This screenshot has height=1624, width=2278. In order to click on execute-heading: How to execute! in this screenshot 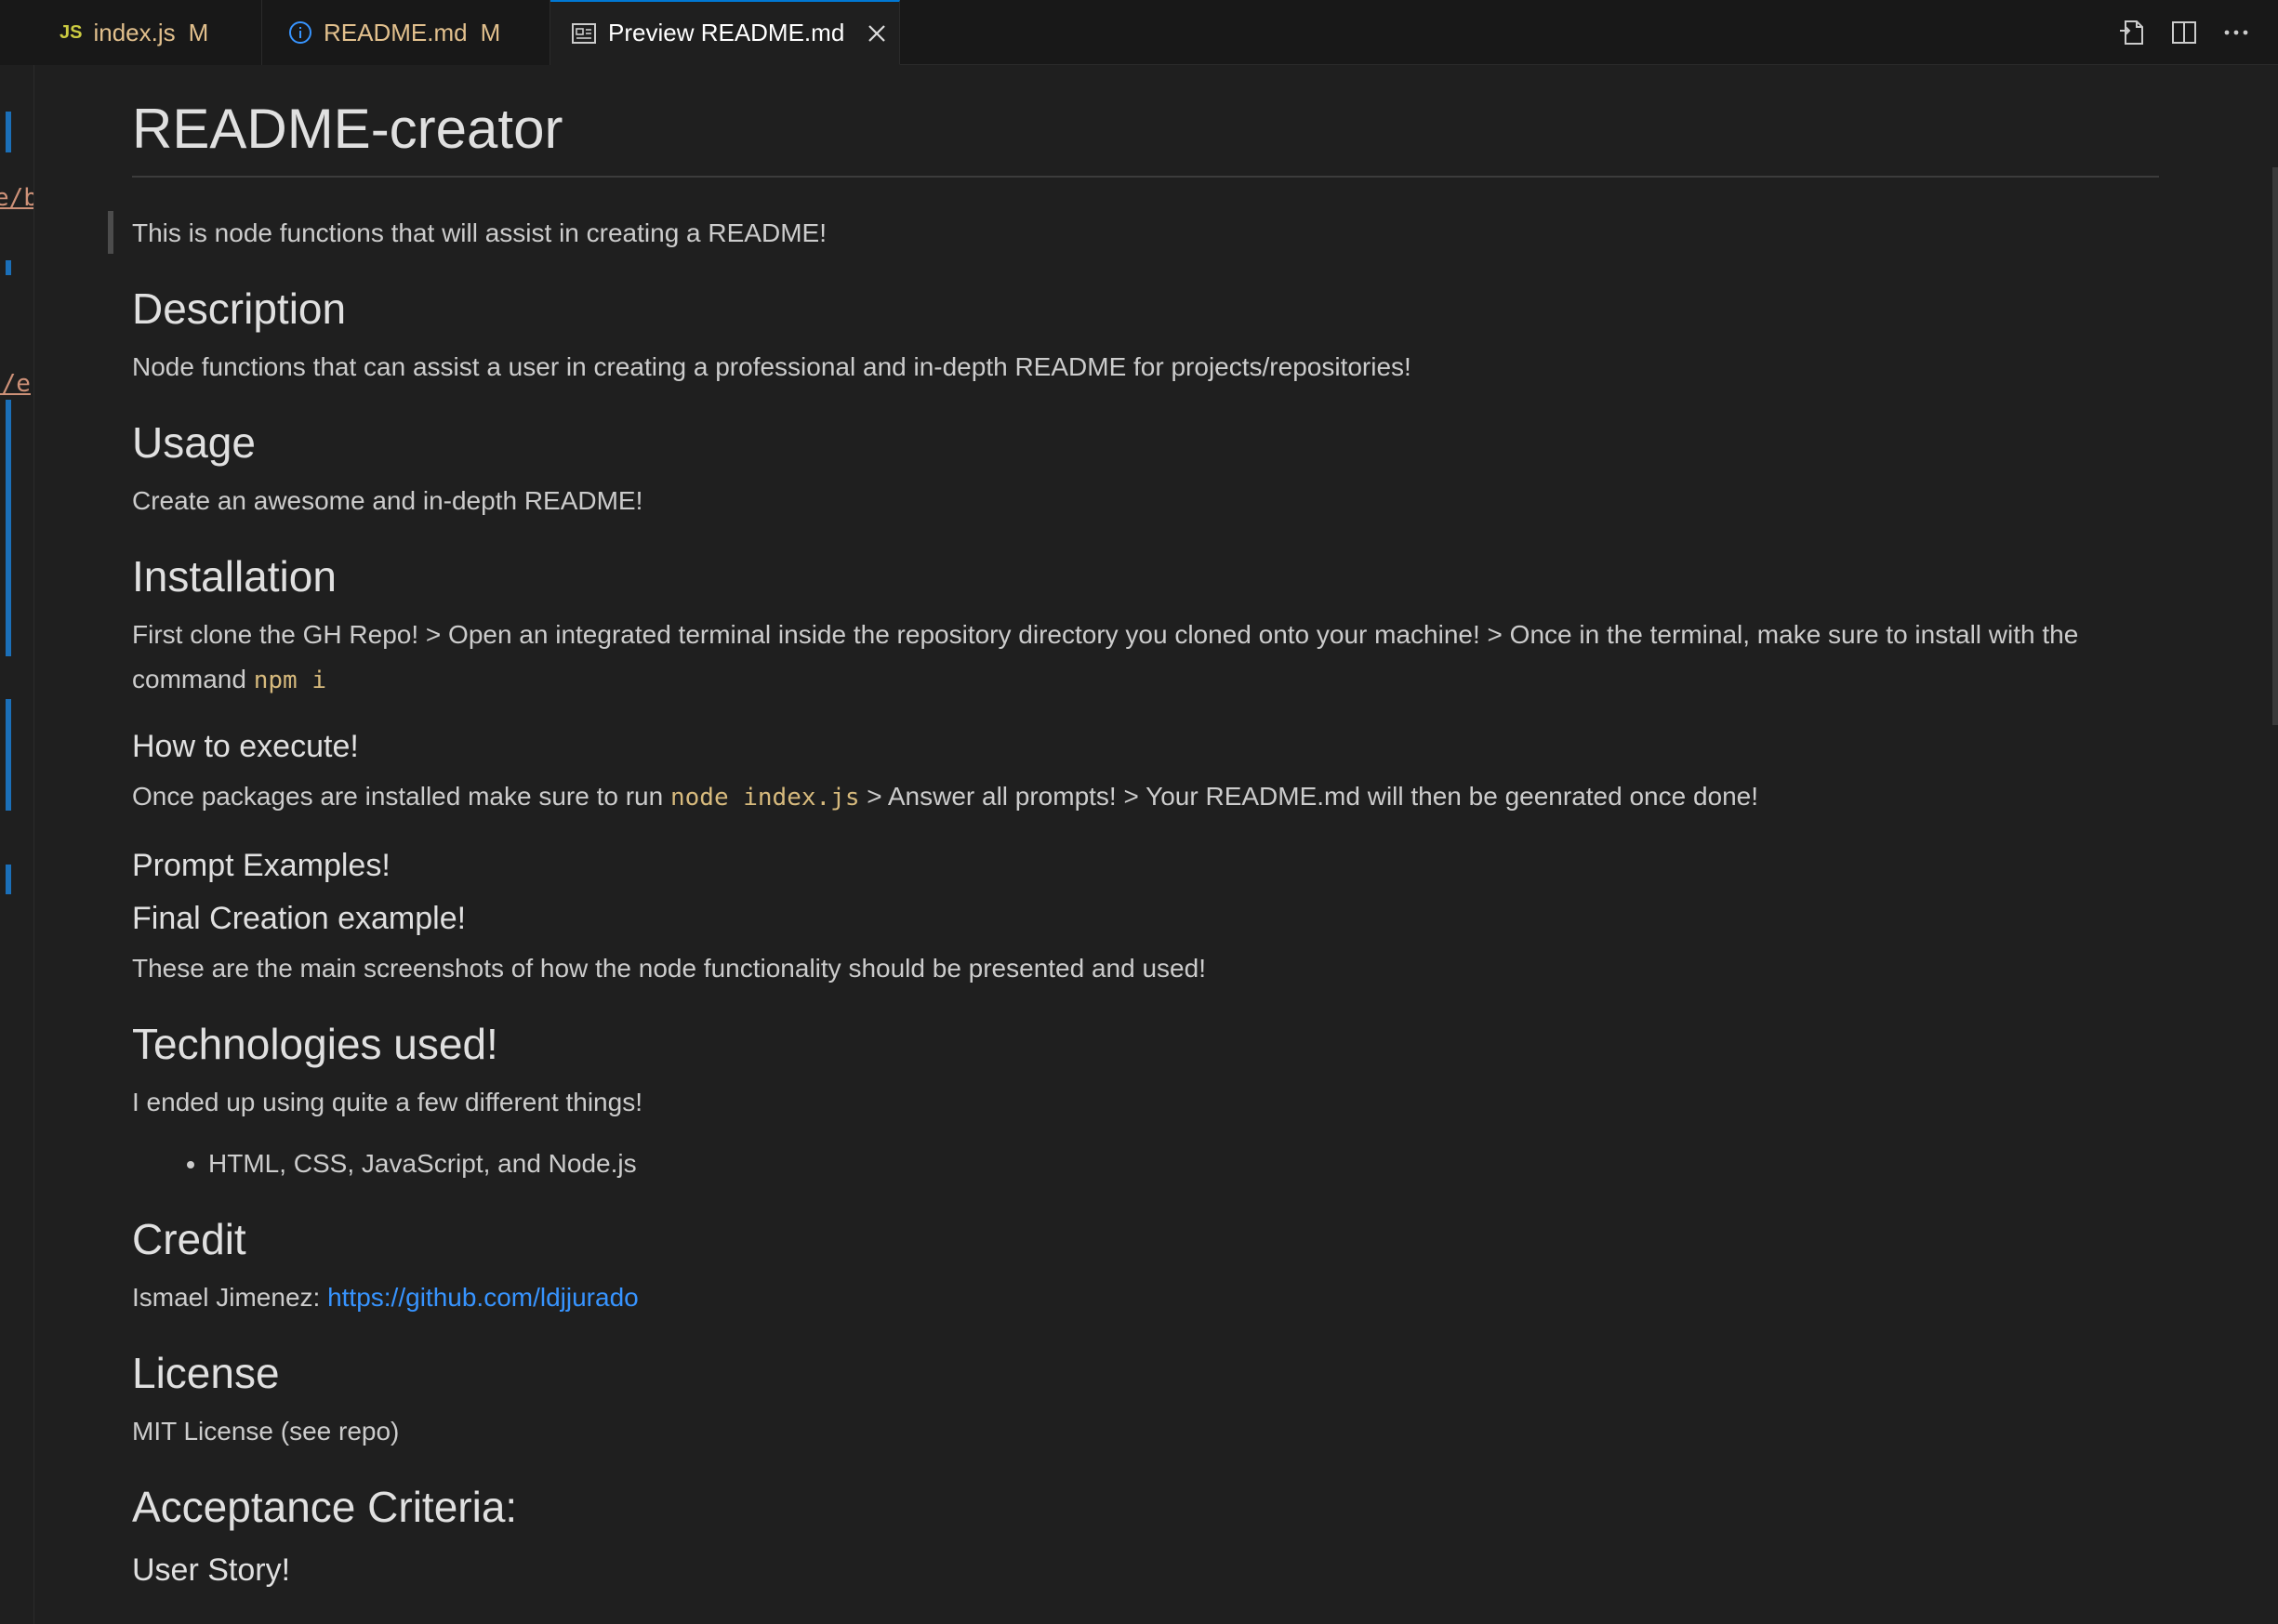, I will do `click(245, 746)`.